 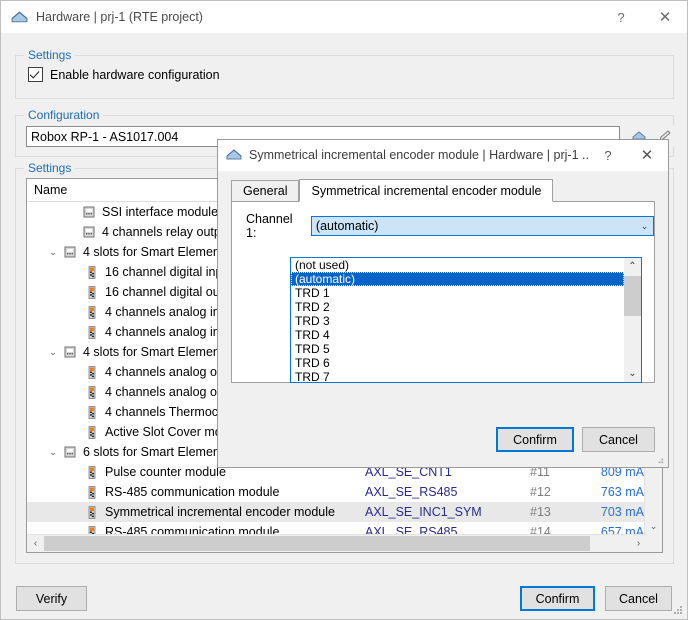 What do you see at coordinates (632, 320) in the screenshot?
I see `dropdown-scrollbar: ⌃ ⌄` at bounding box center [632, 320].